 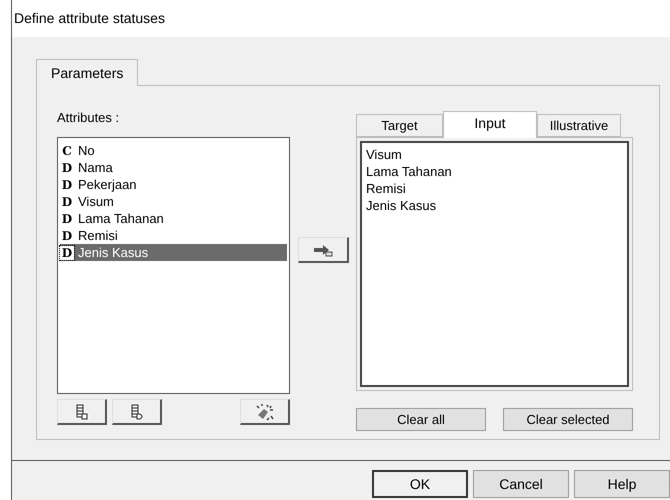 I want to click on status-tab: Target, so click(x=399, y=125).